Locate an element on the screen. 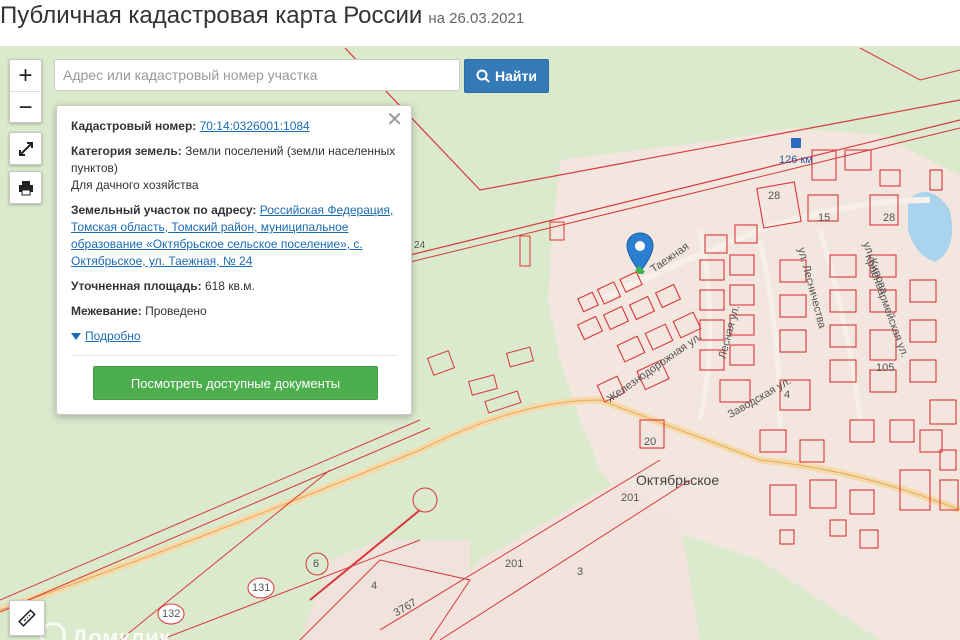  map-date: на 26.03.2021 is located at coordinates (476, 18).